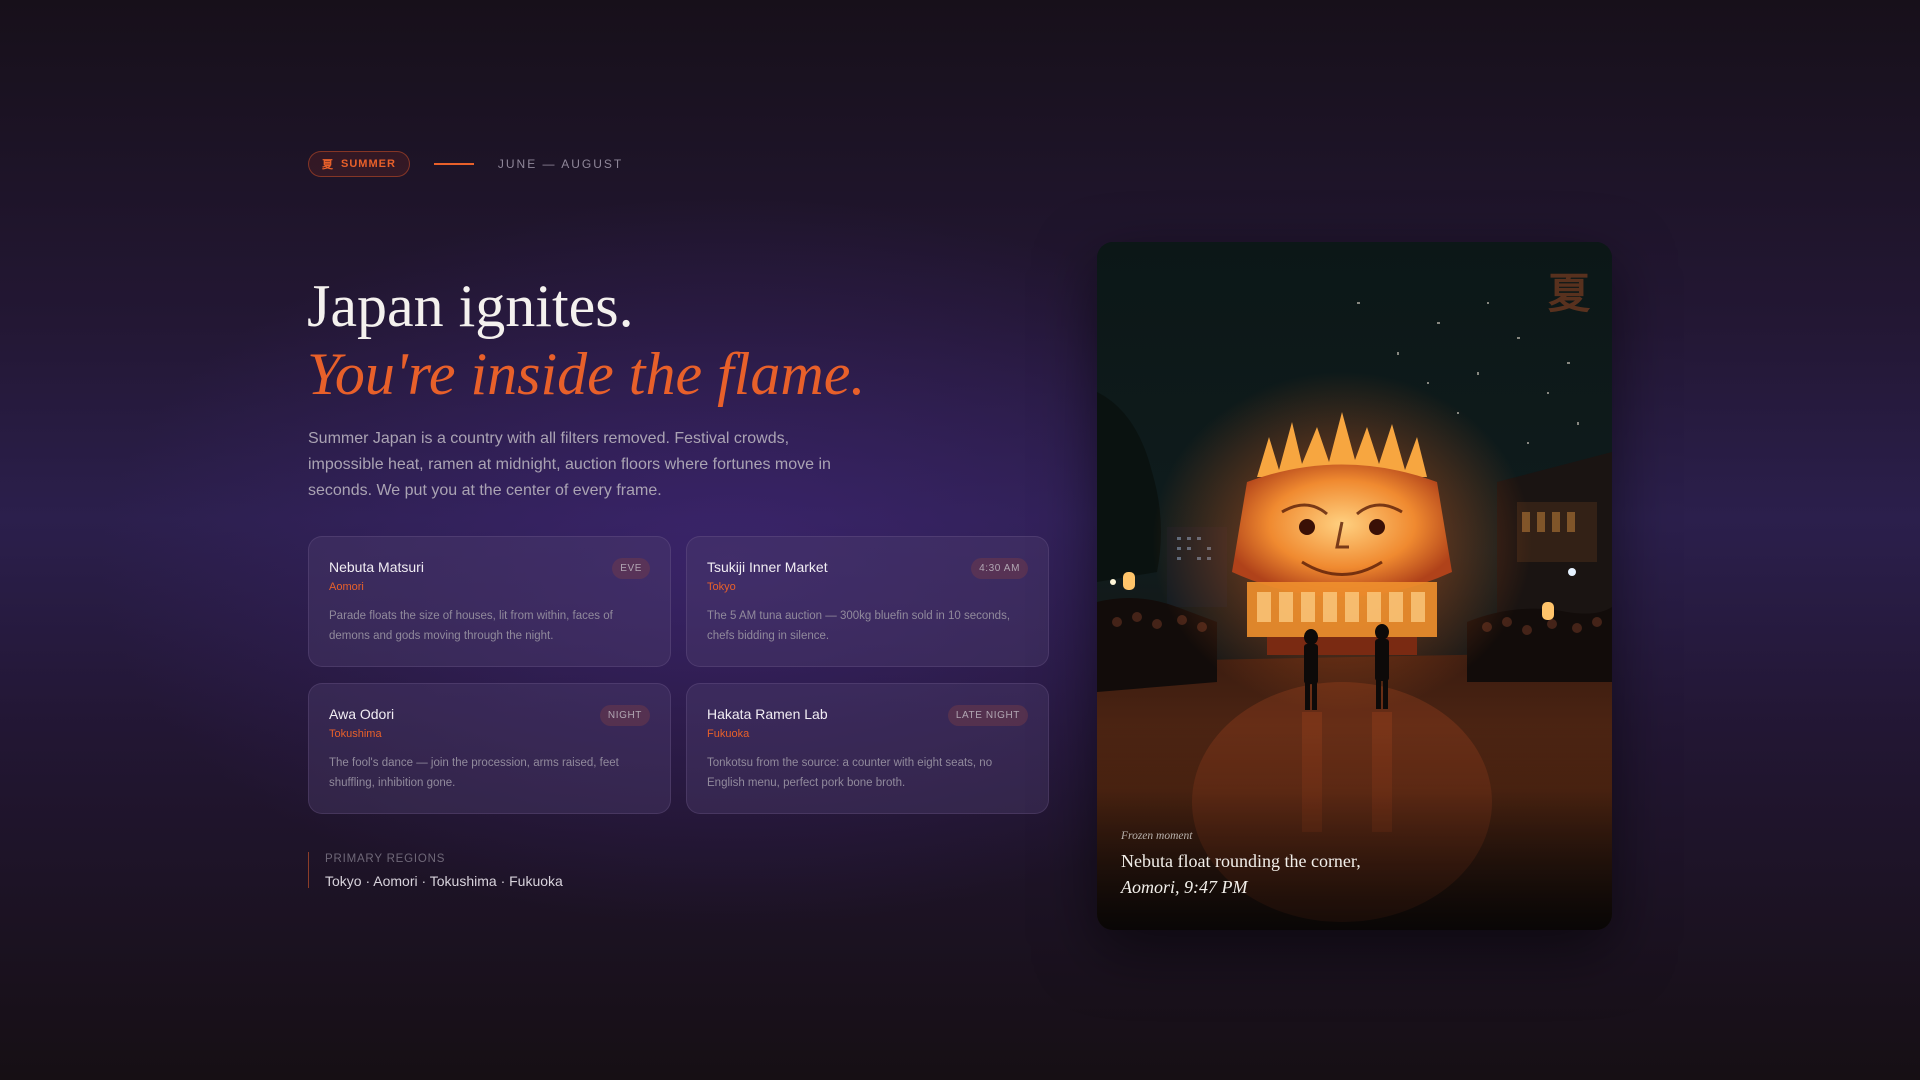  I want to click on season-badge: 夏 SUMMER, so click(359, 164).